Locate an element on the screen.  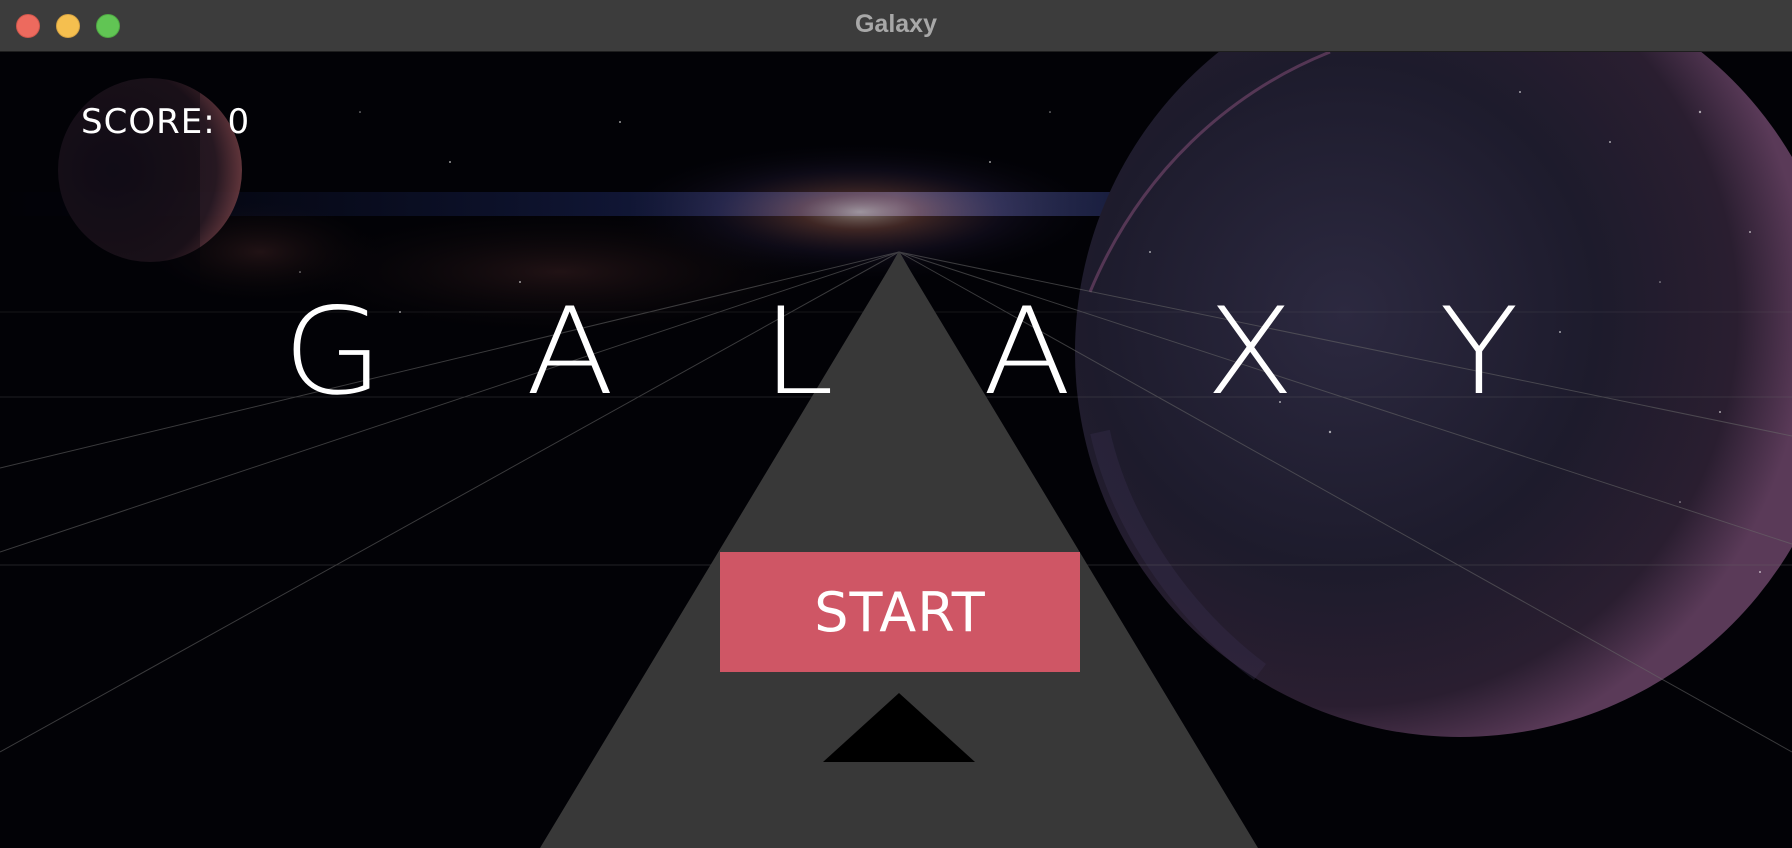
window-title: Galaxy is located at coordinates (895, 24).